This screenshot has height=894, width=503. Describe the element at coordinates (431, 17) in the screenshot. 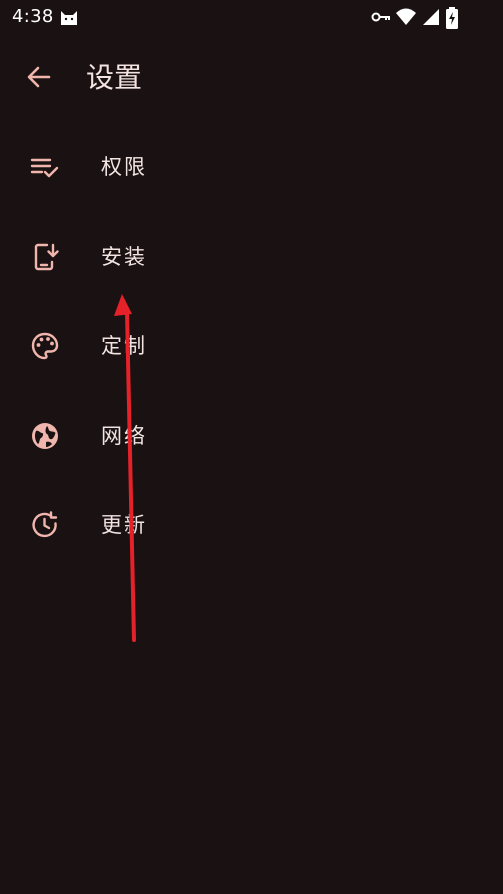

I see `cell-signal-icon` at that location.